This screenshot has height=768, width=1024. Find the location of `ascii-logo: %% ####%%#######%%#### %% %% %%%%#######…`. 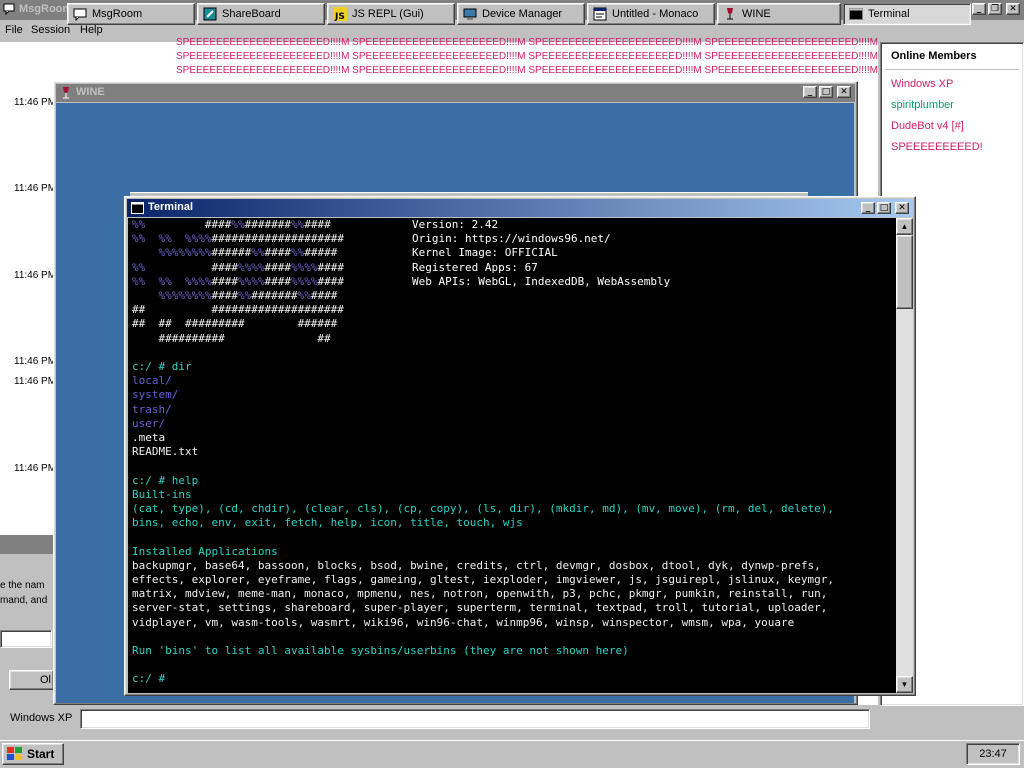

ascii-logo: %% ####%%#######%%#### %% %% %%%%#######… is located at coordinates (238, 281).